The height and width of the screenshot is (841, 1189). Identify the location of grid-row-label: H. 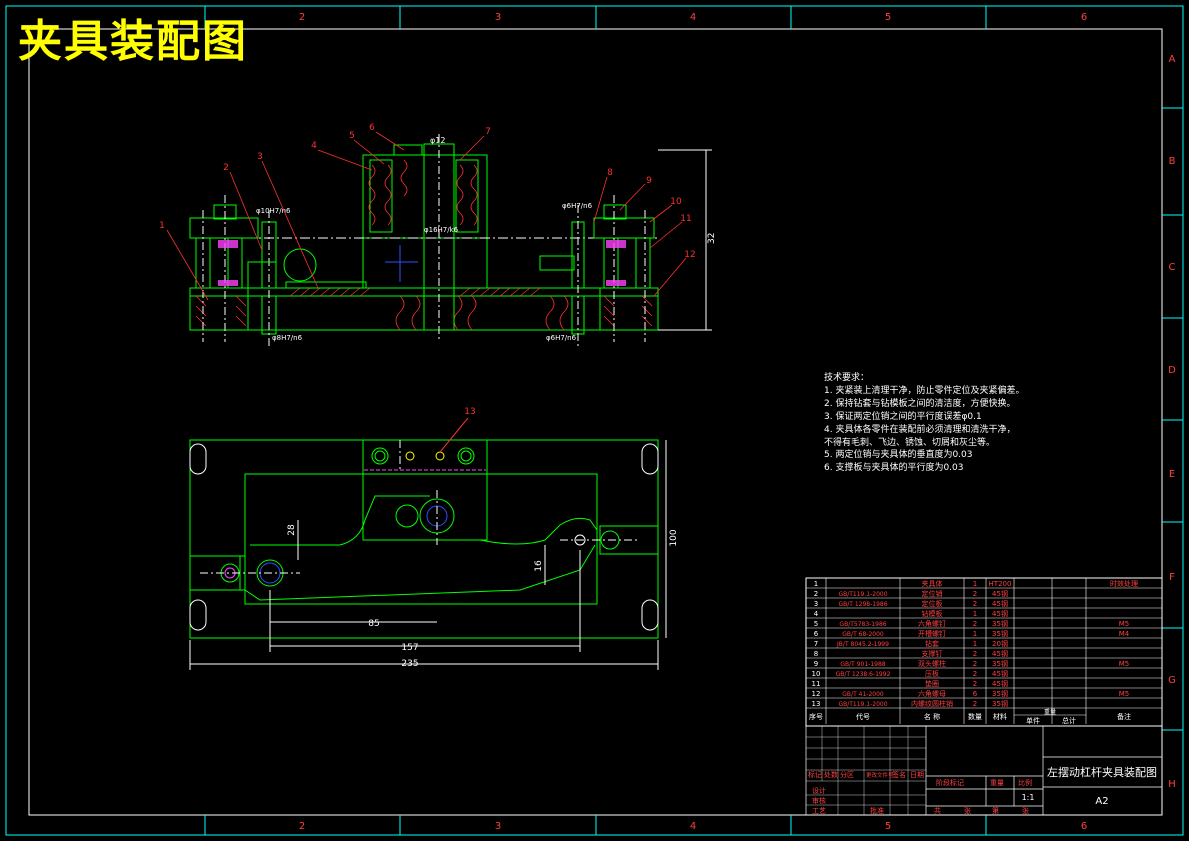
(1172, 784).